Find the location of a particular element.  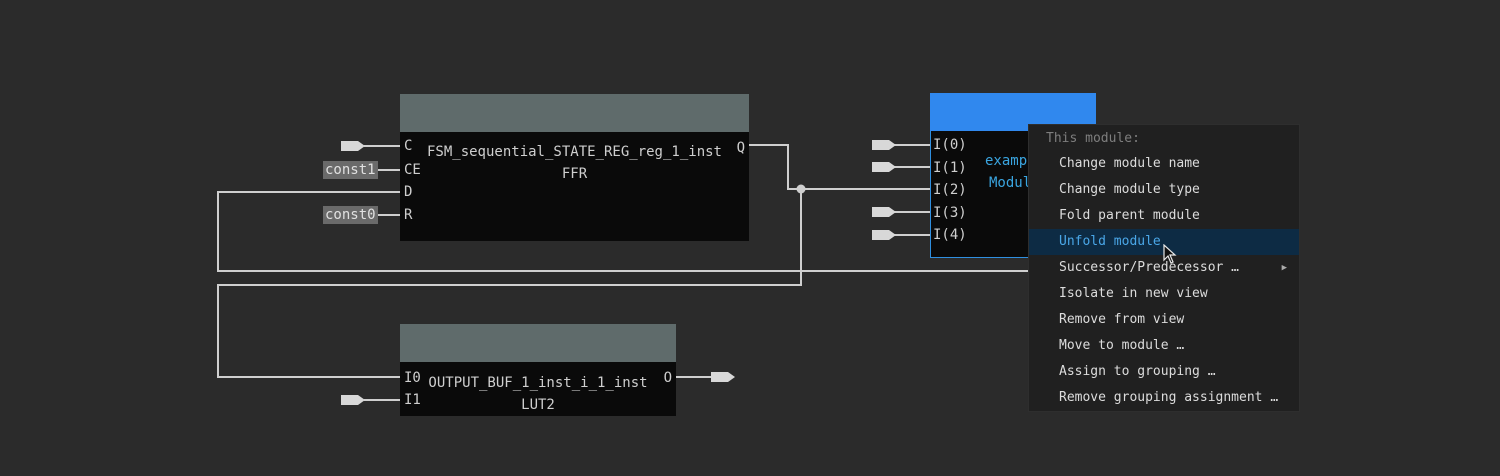

pin-r: R is located at coordinates (408, 215).